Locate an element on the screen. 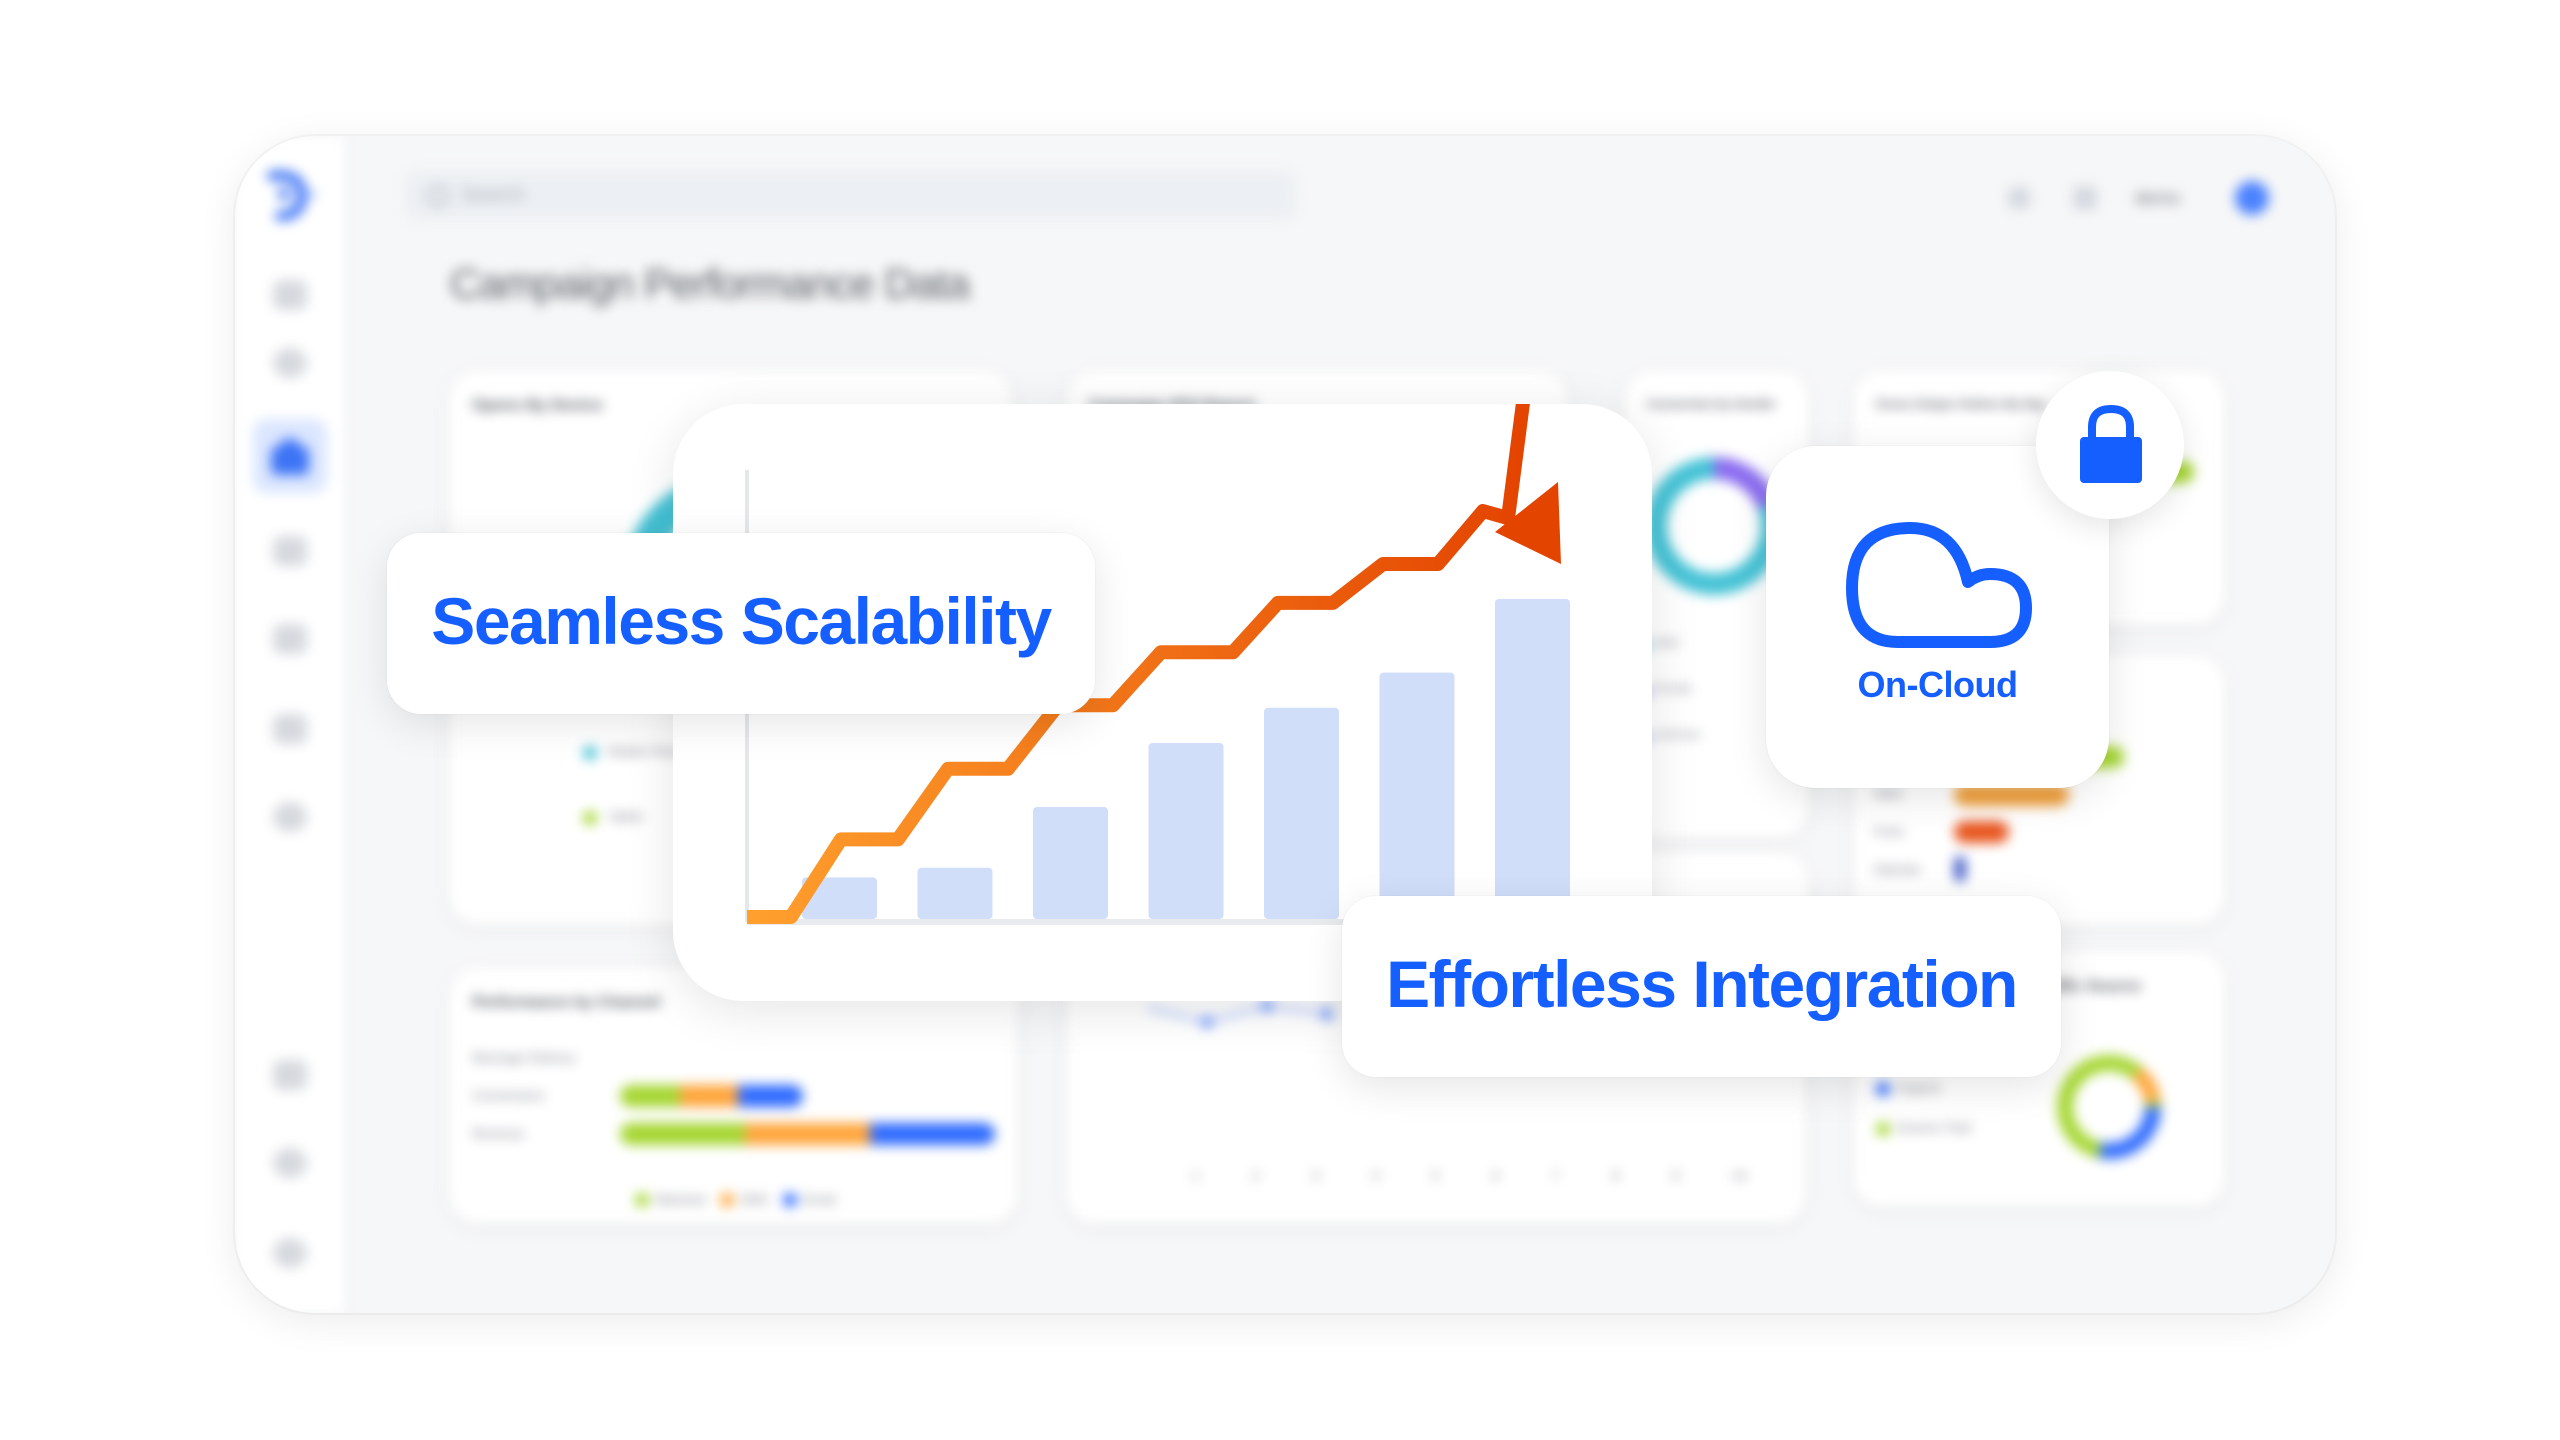  row-label: Conversions is located at coordinates (508, 1095).